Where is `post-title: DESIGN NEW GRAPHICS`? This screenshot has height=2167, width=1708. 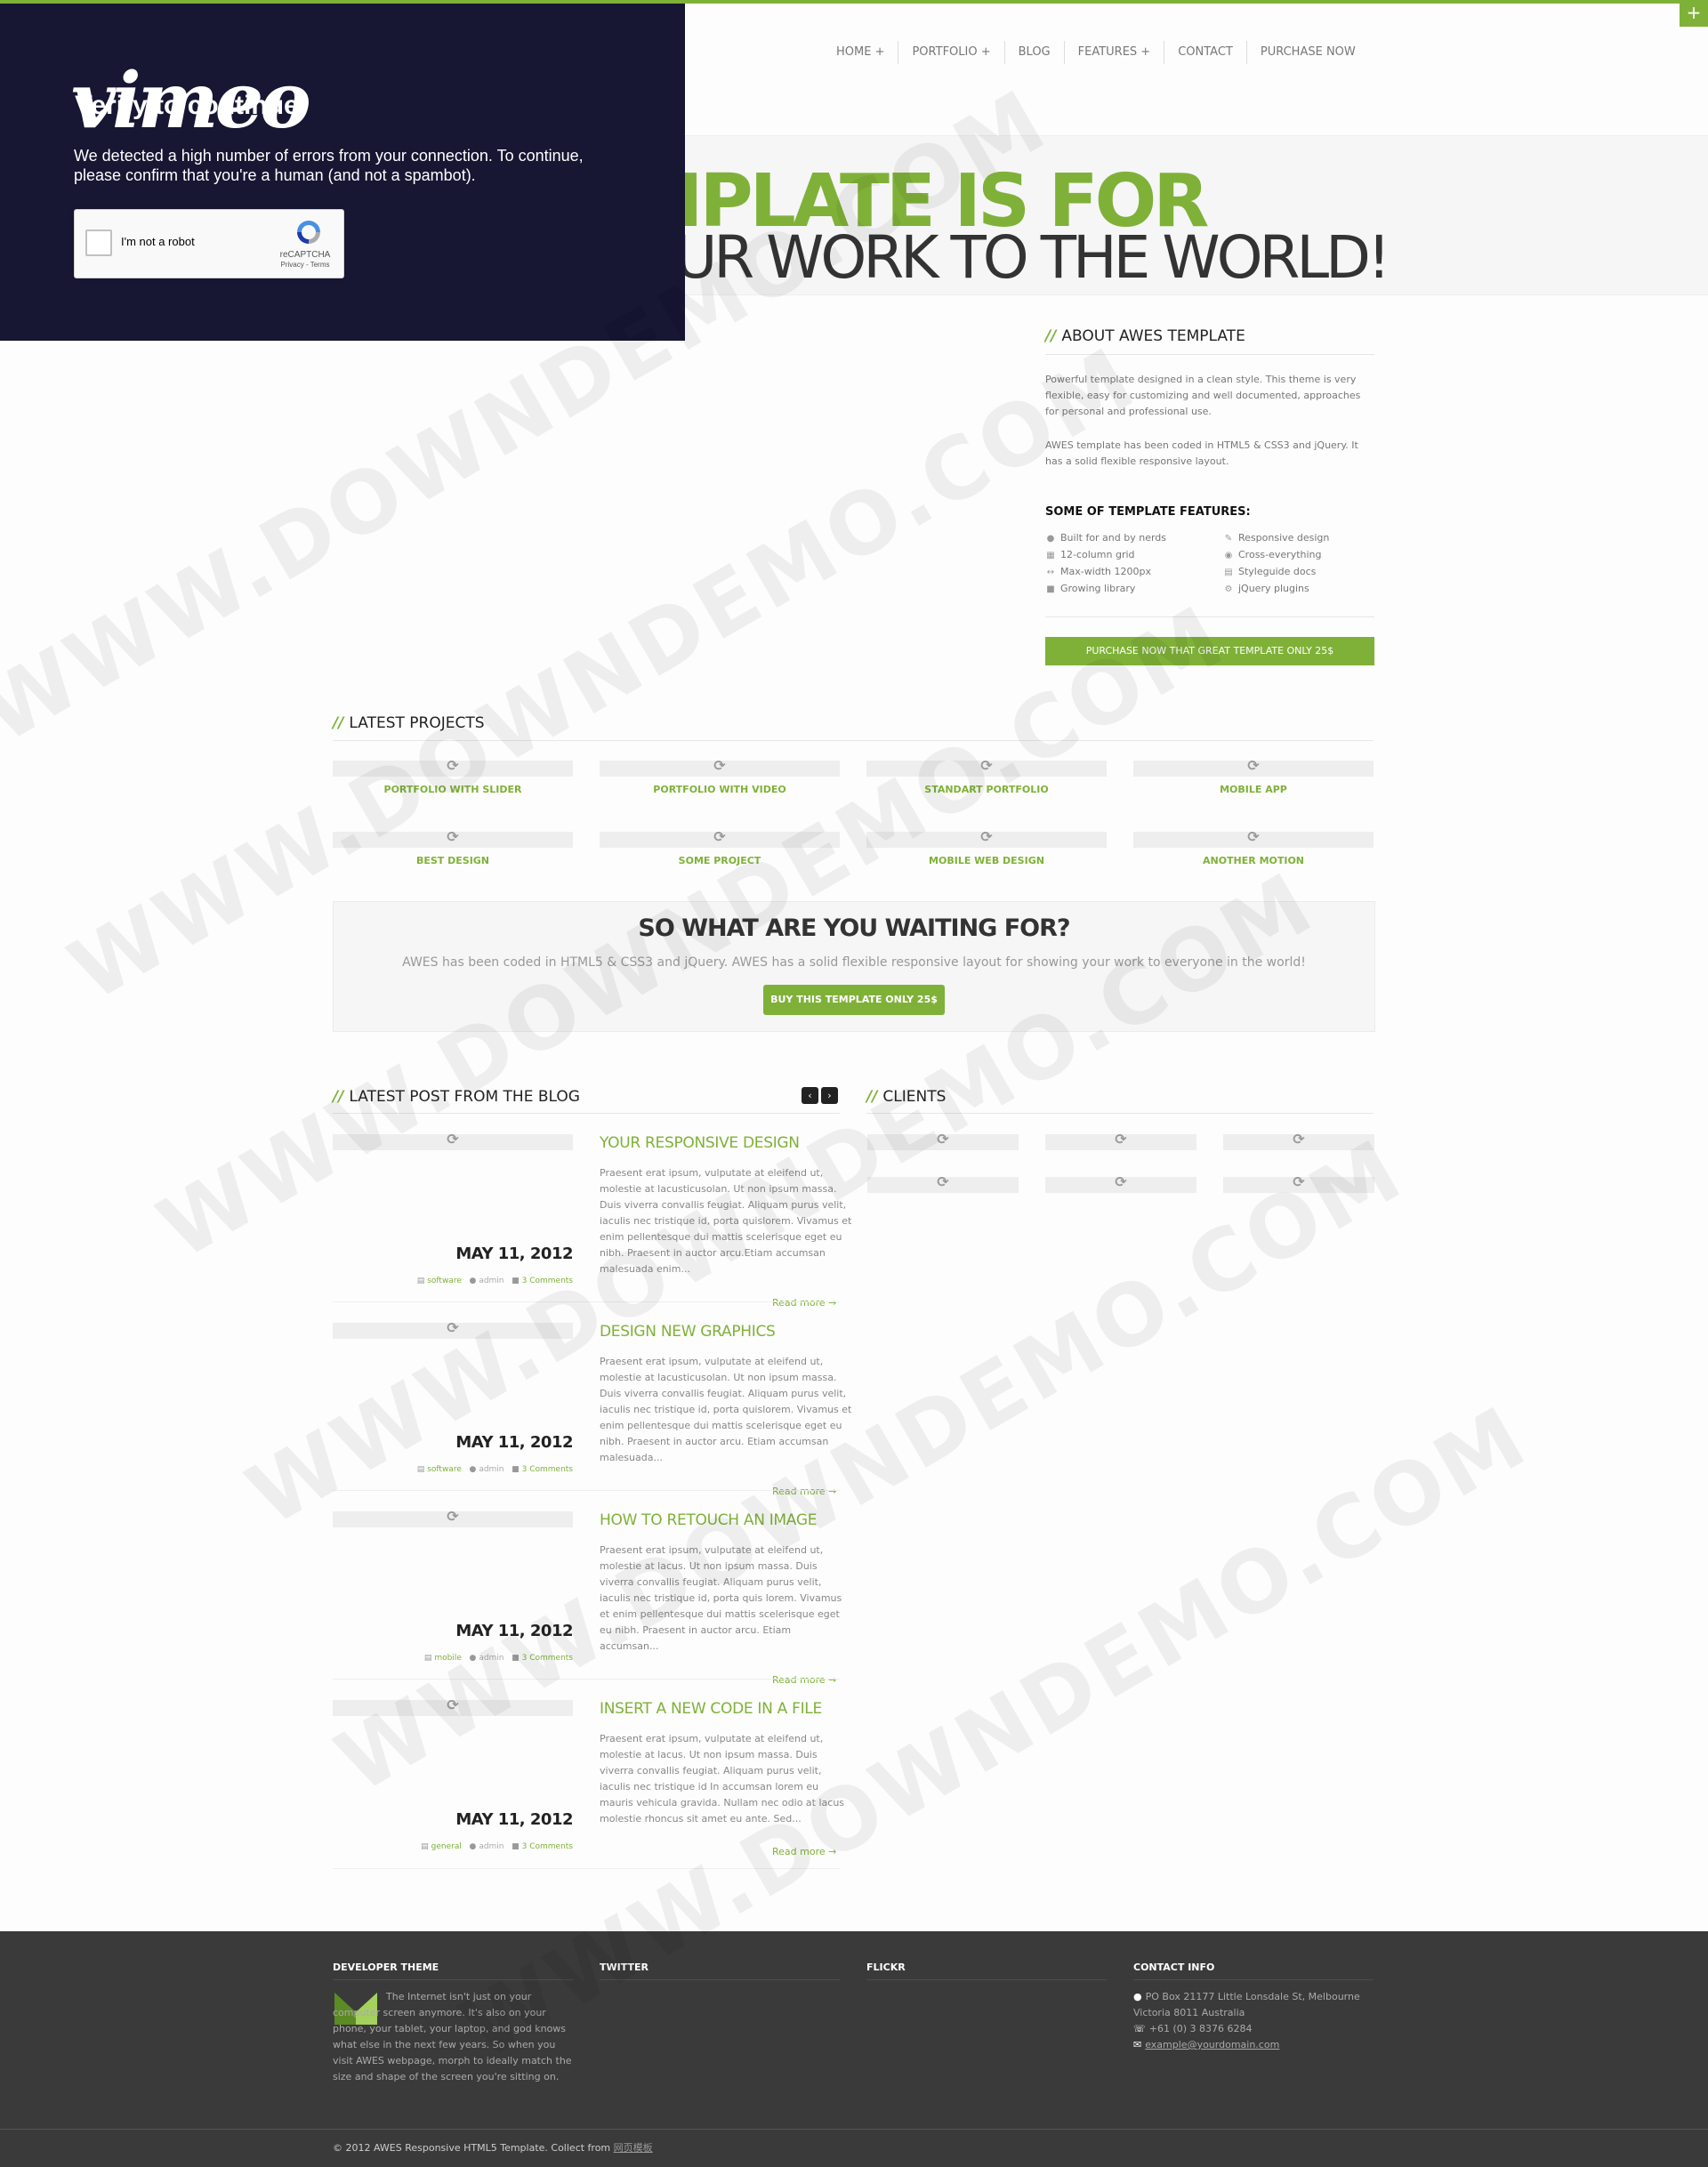 post-title: DESIGN NEW GRAPHICS is located at coordinates (688, 1332).